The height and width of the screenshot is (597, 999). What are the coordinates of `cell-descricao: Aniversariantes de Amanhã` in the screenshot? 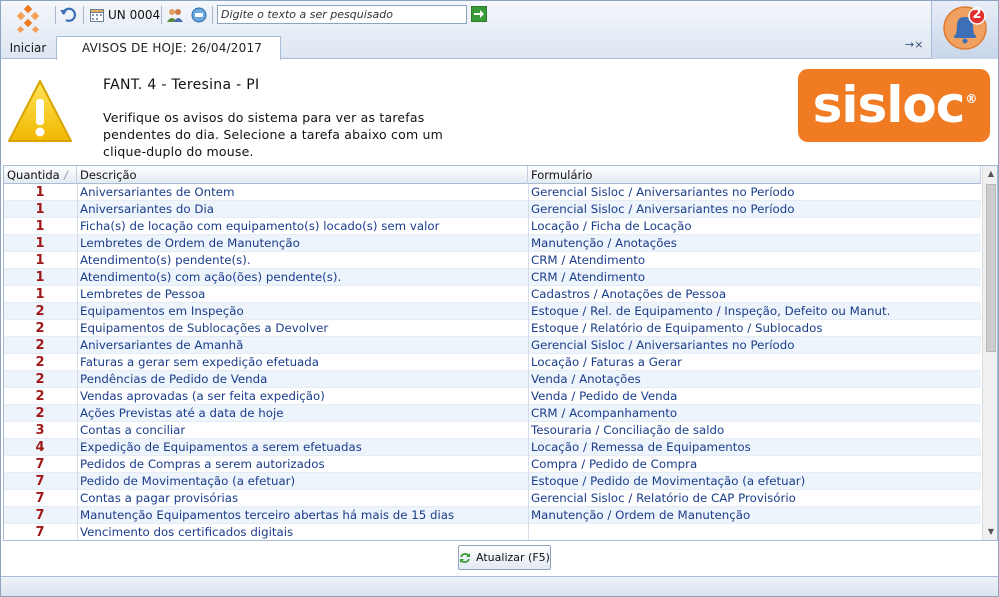 It's located at (162, 345).